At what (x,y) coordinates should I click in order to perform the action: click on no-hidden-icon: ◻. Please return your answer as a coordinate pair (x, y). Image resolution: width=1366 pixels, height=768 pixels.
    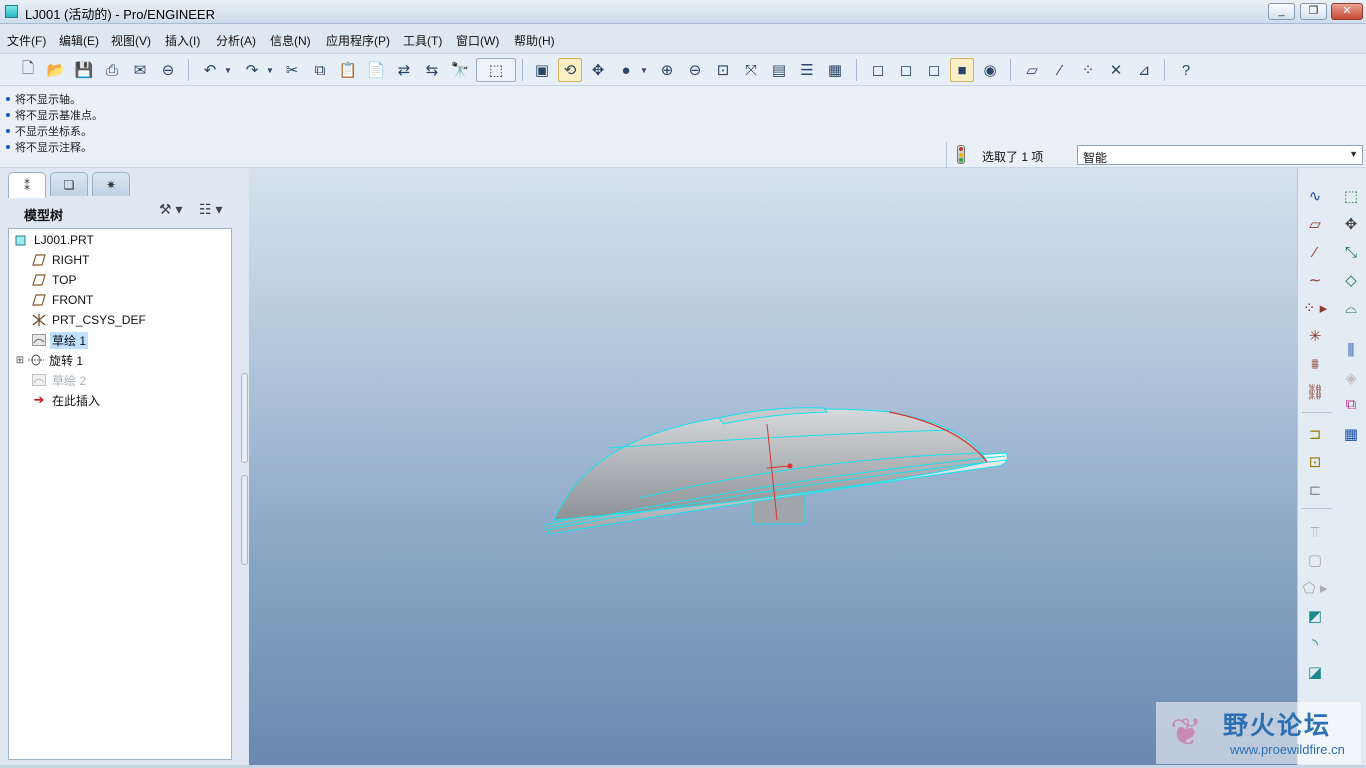
    Looking at the image, I should click on (934, 70).